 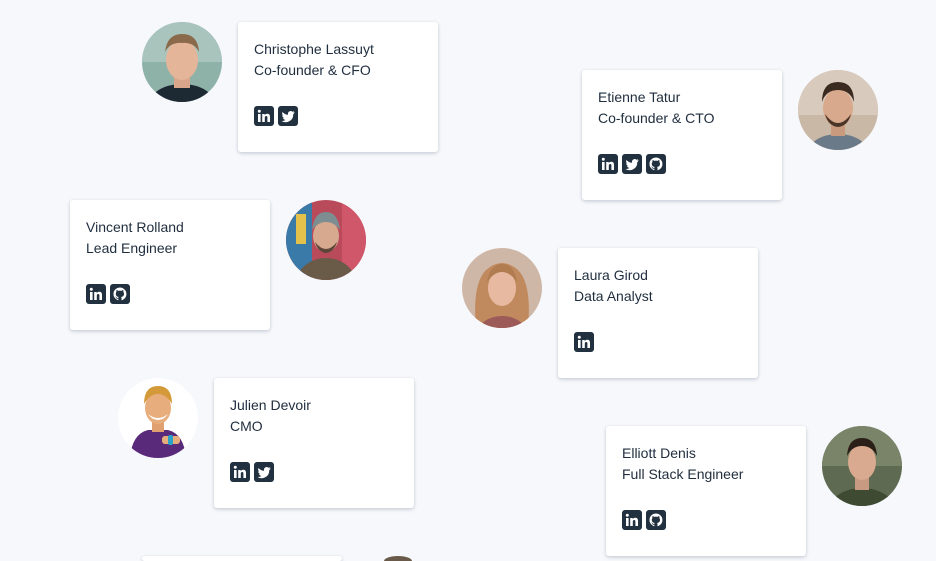 What do you see at coordinates (246, 426) in the screenshot?
I see `member-role: CMO` at bounding box center [246, 426].